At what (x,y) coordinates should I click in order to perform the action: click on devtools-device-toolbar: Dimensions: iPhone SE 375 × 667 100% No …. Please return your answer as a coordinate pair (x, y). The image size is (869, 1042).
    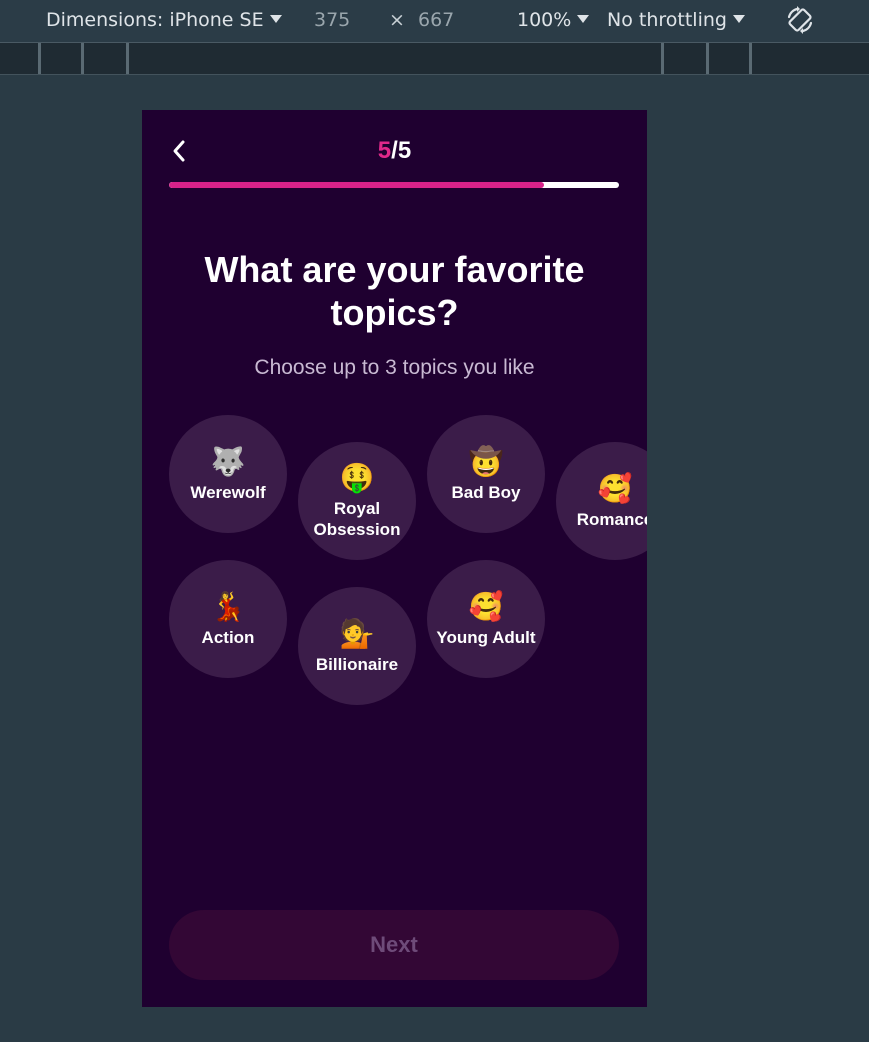
    Looking at the image, I should click on (434, 21).